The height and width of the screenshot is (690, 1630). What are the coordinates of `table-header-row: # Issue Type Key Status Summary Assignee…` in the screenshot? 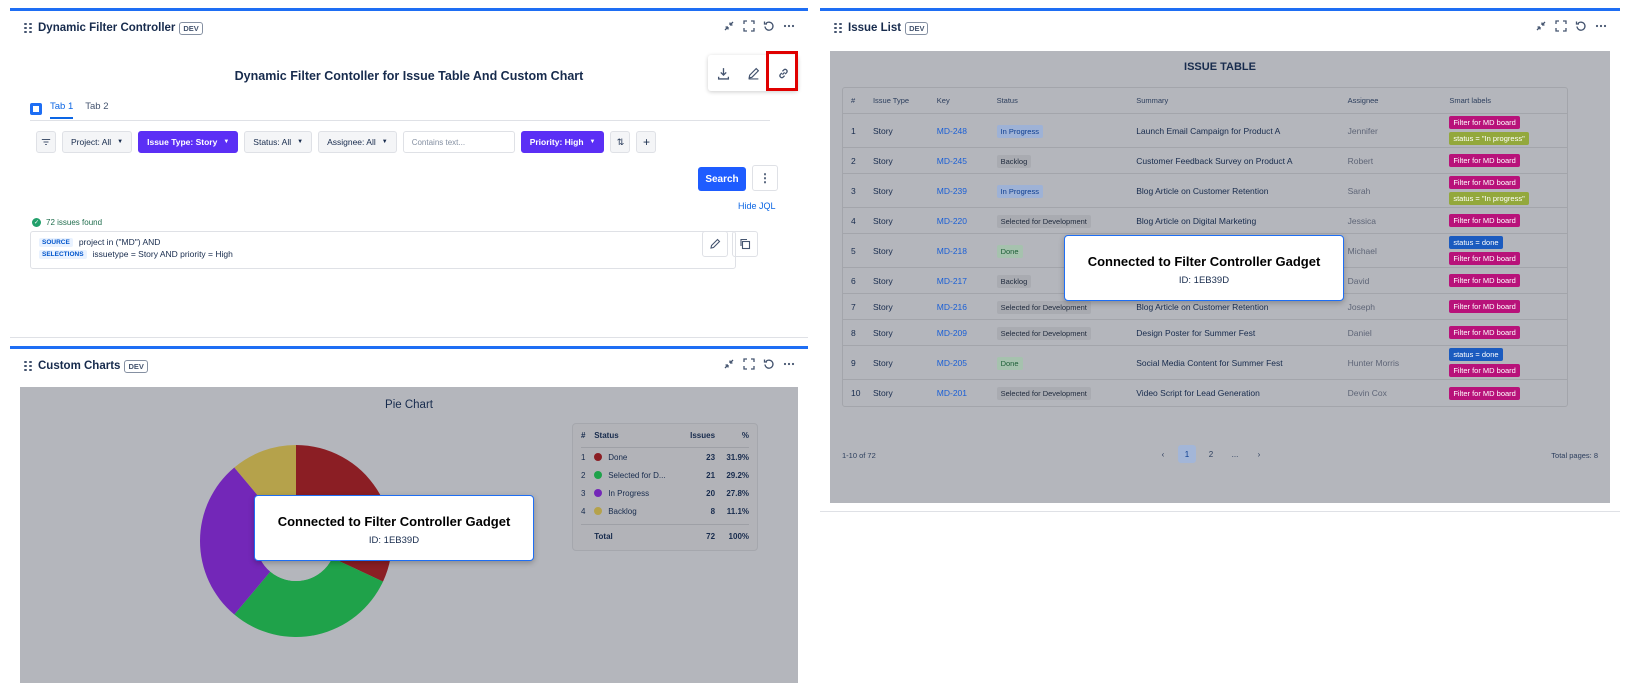 It's located at (1205, 101).